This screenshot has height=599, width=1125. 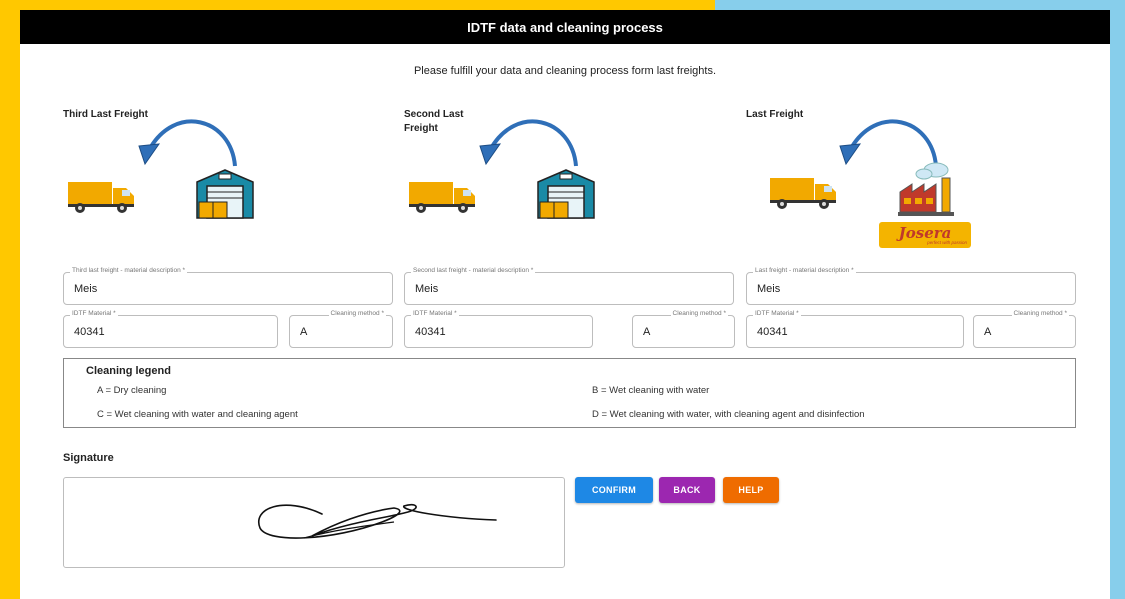 I want to click on legend-title: Cleaning legend, so click(x=128, y=371).